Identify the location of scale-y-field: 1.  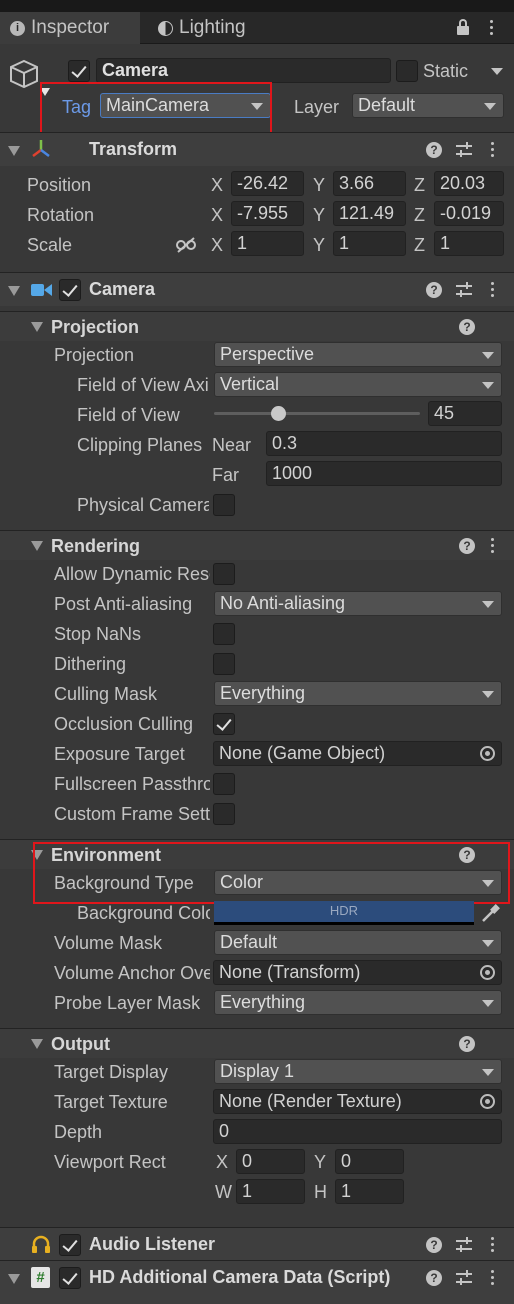
(369, 243).